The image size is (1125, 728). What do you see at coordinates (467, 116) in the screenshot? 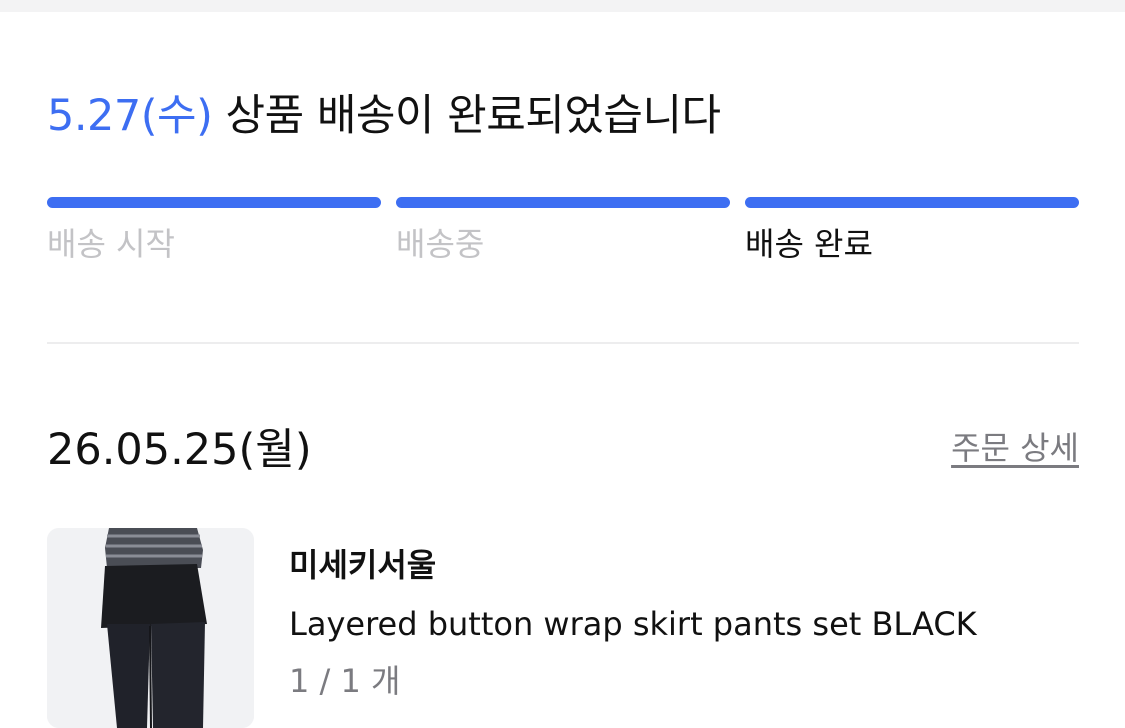
I see `delivery-message: 상품 배송이 완료되었습니다` at bounding box center [467, 116].